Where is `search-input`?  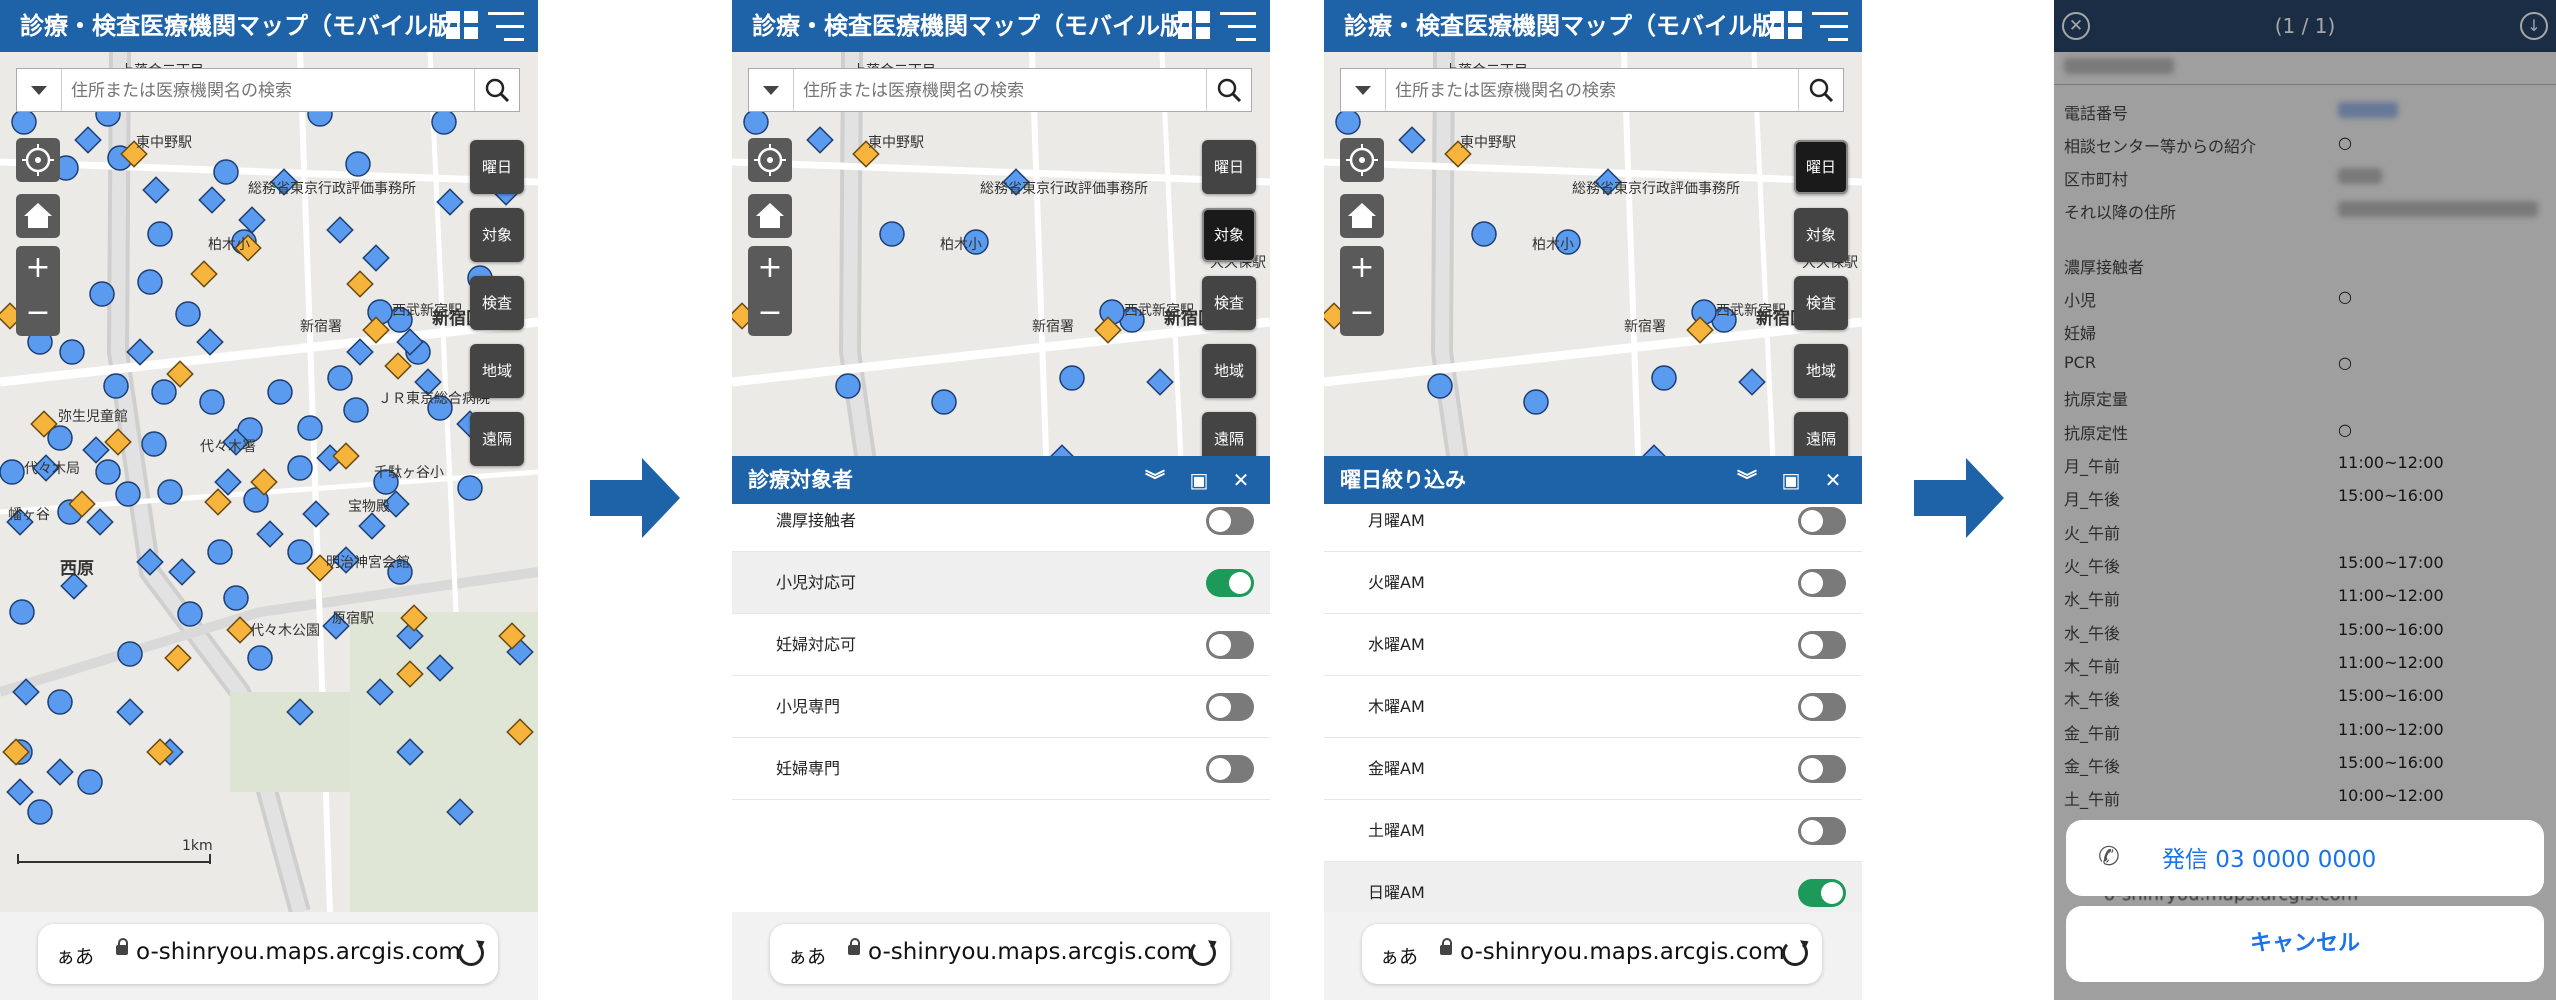 search-input is located at coordinates (1585, 91).